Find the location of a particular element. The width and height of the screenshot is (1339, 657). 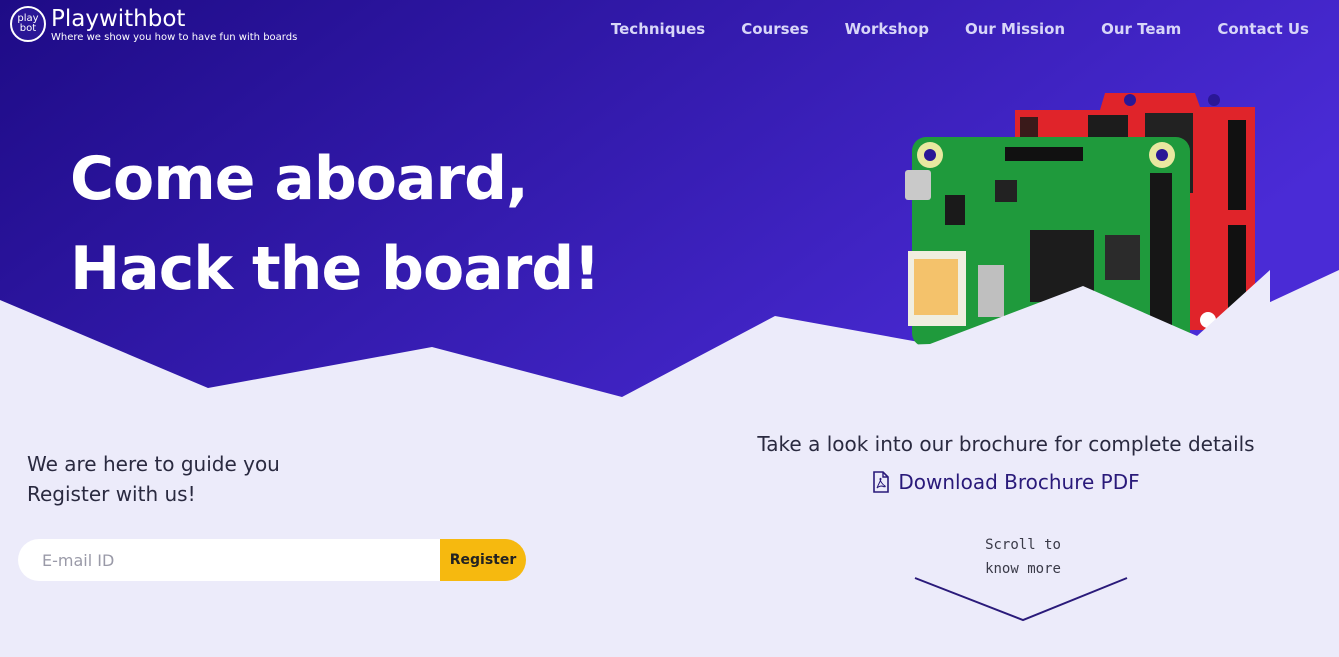

nav-techniques: Techniques is located at coordinates (658, 29).